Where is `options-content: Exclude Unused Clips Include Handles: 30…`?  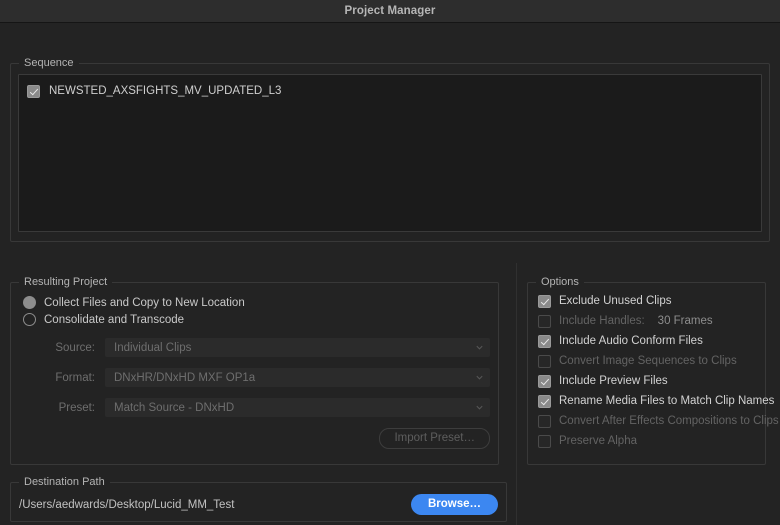
options-content: Exclude Unused Clips Include Handles: 30… is located at coordinates (653, 371).